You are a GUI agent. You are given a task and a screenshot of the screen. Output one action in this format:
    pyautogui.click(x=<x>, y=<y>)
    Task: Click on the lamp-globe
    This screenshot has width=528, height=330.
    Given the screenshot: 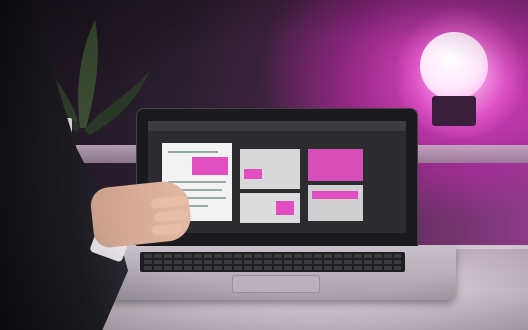 What is the action you would take?
    pyautogui.click(x=454, y=66)
    